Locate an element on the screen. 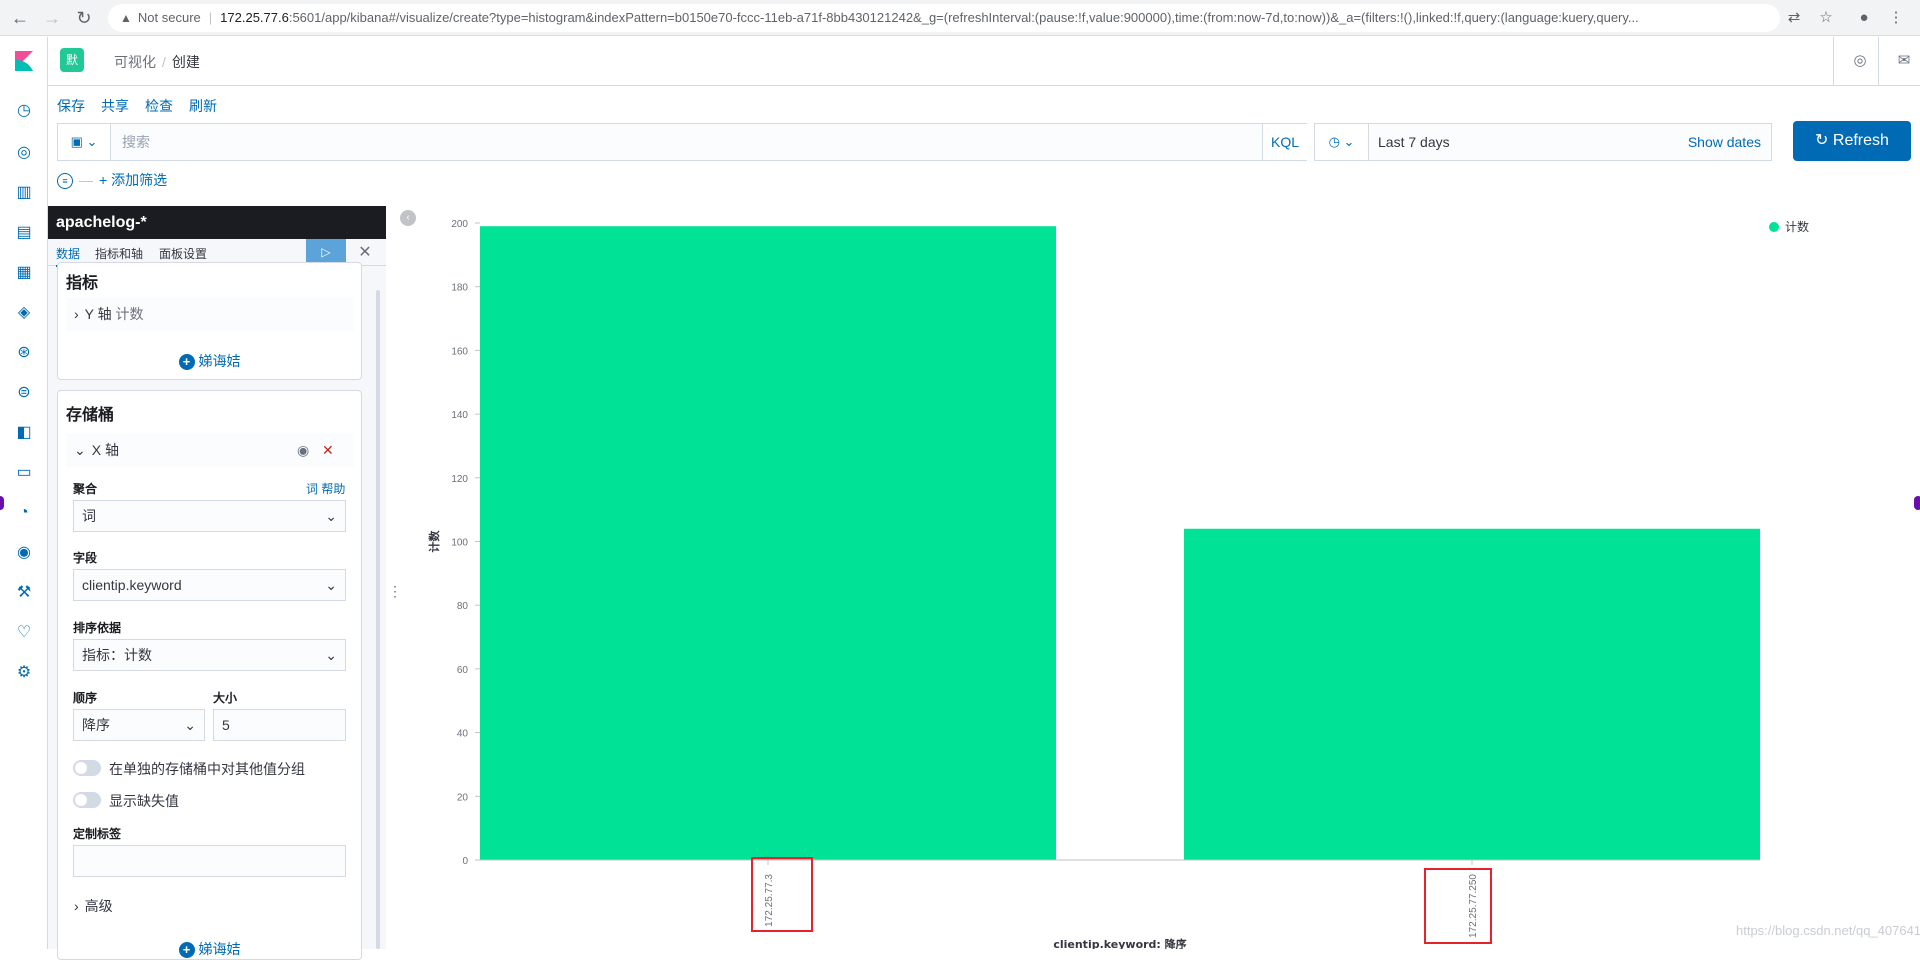 Image resolution: width=1920 pixels, height=960 pixels. advanced-accordion: › 高级 is located at coordinates (210, 906).